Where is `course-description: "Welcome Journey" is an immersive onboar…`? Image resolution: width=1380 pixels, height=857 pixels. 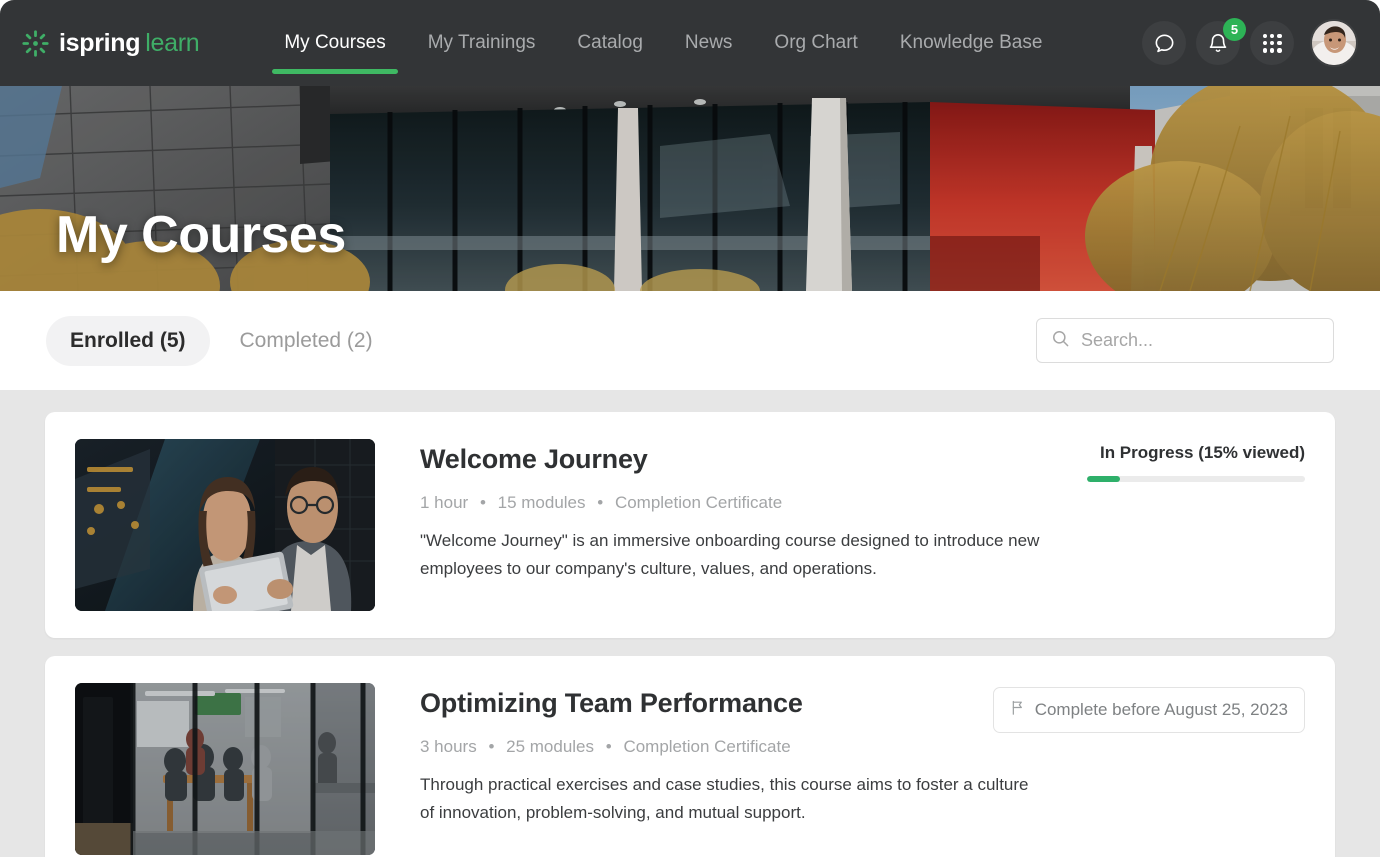 course-description: "Welcome Journey" is an immersive onboar… is located at coordinates (730, 555).